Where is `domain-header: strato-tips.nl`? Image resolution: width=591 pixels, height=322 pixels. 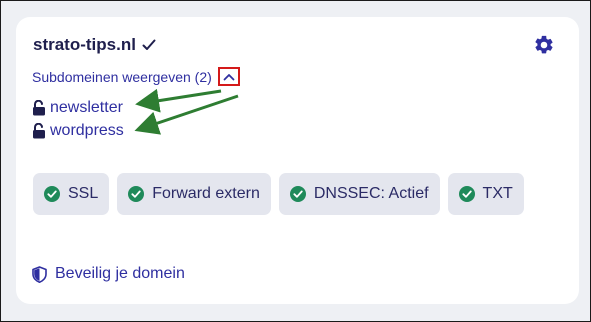
domain-header: strato-tips.nl is located at coordinates (94, 45).